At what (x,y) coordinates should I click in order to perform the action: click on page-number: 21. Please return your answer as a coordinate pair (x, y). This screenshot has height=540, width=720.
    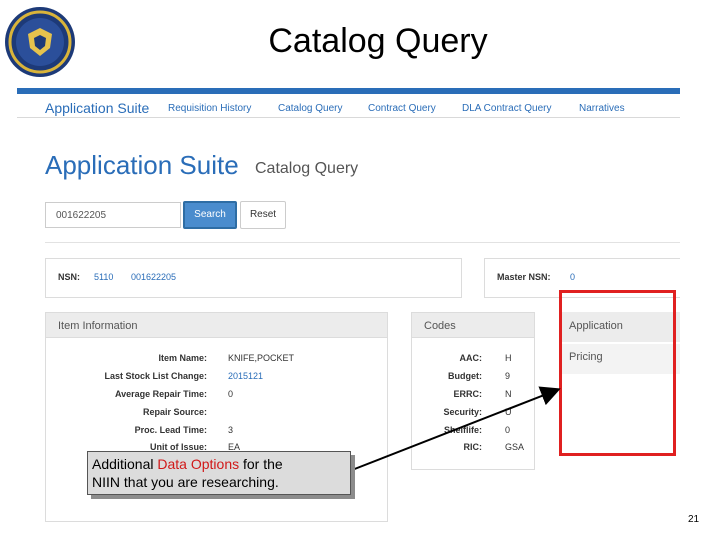
    Looking at the image, I should click on (694, 519).